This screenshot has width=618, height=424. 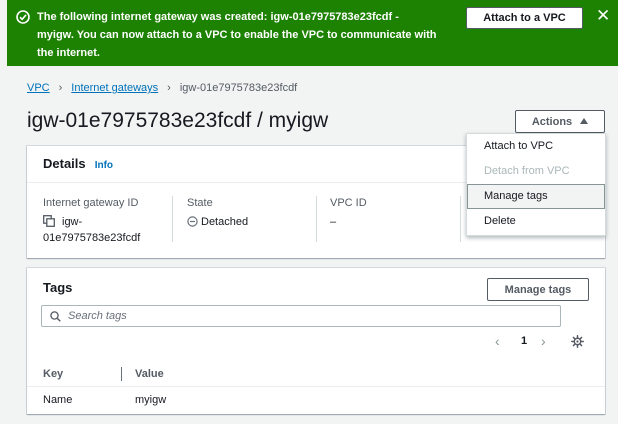 I want to click on internet-gateway-id-label: Internet gateway ID, so click(x=91, y=203).